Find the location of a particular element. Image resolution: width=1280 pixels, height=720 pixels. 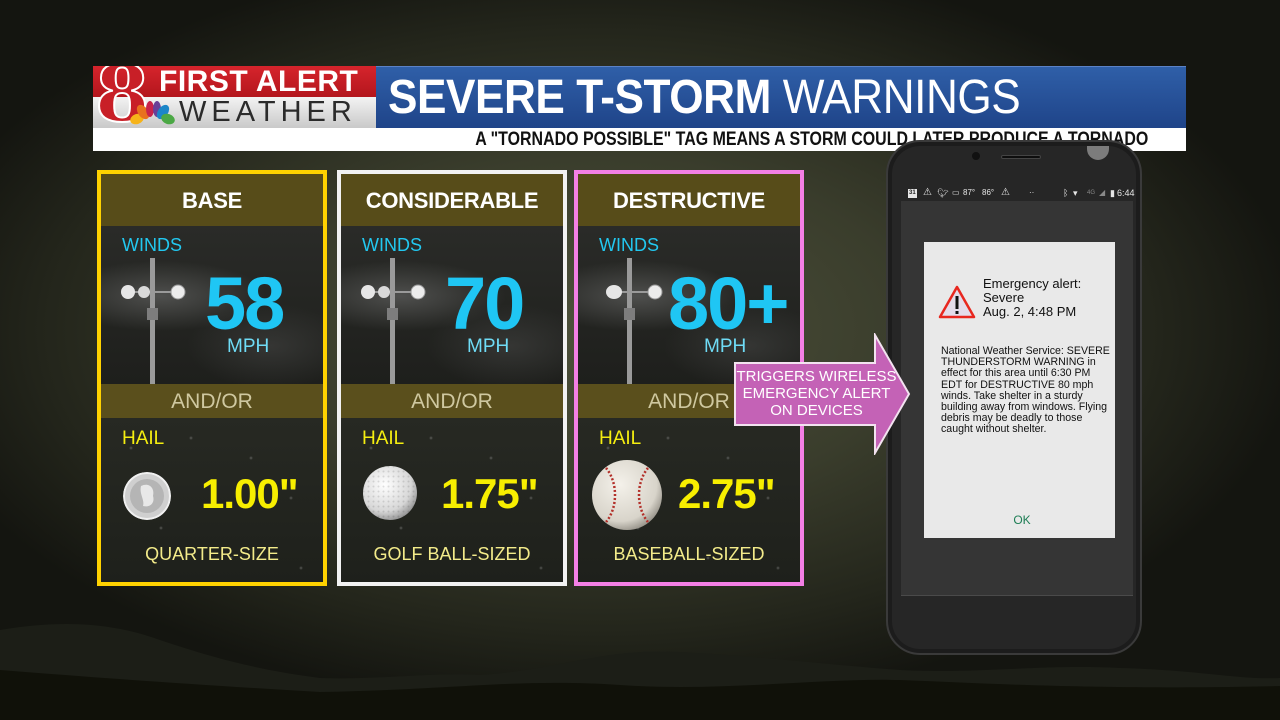

wind-speed-value: 80+ is located at coordinates (729, 303).